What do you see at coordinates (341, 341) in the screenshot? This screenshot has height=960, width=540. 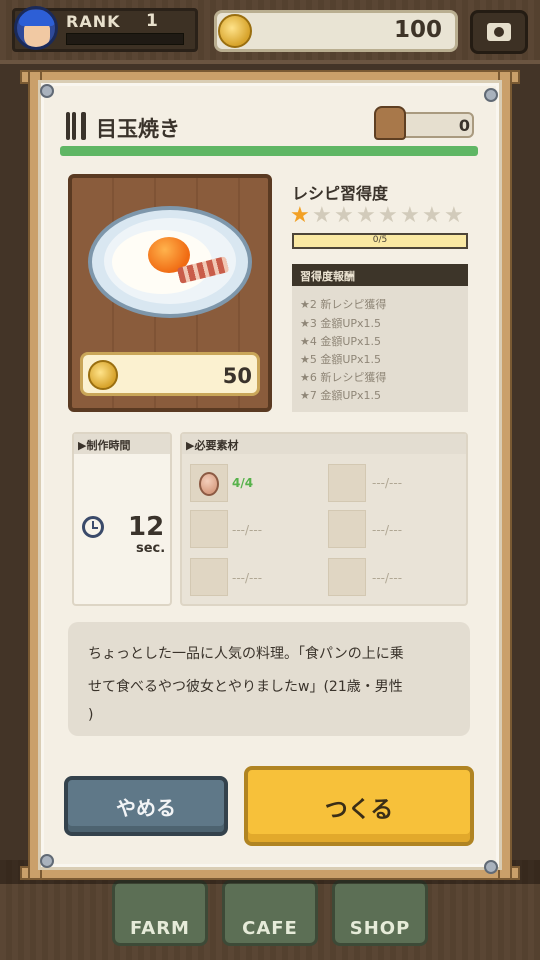 I see `reward-item: ★4 金額UPx1.5` at bounding box center [341, 341].